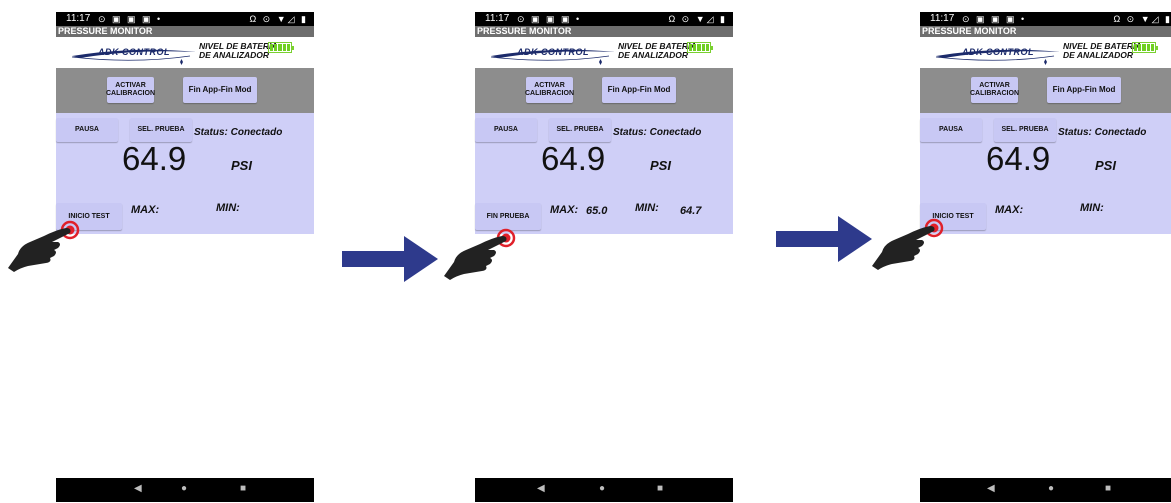  I want to click on min-value: 64.7, so click(691, 211).